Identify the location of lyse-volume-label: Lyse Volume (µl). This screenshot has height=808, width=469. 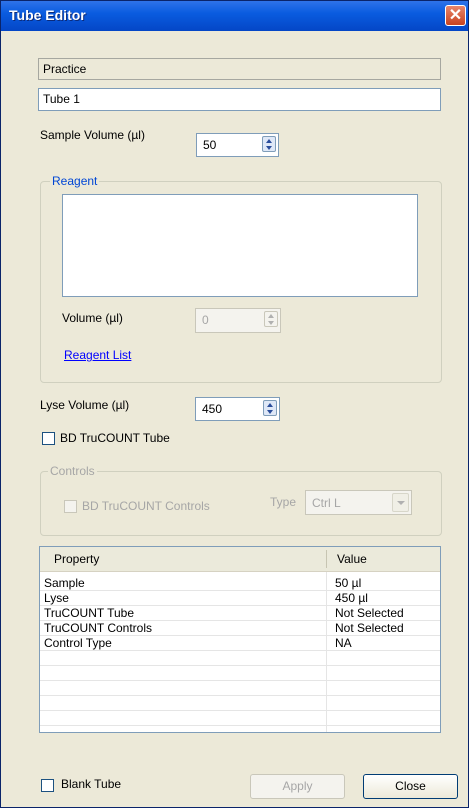
(85, 405).